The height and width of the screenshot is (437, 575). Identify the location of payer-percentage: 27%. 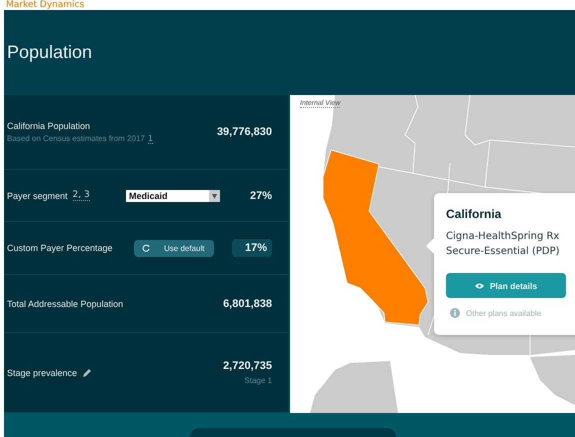
(261, 196).